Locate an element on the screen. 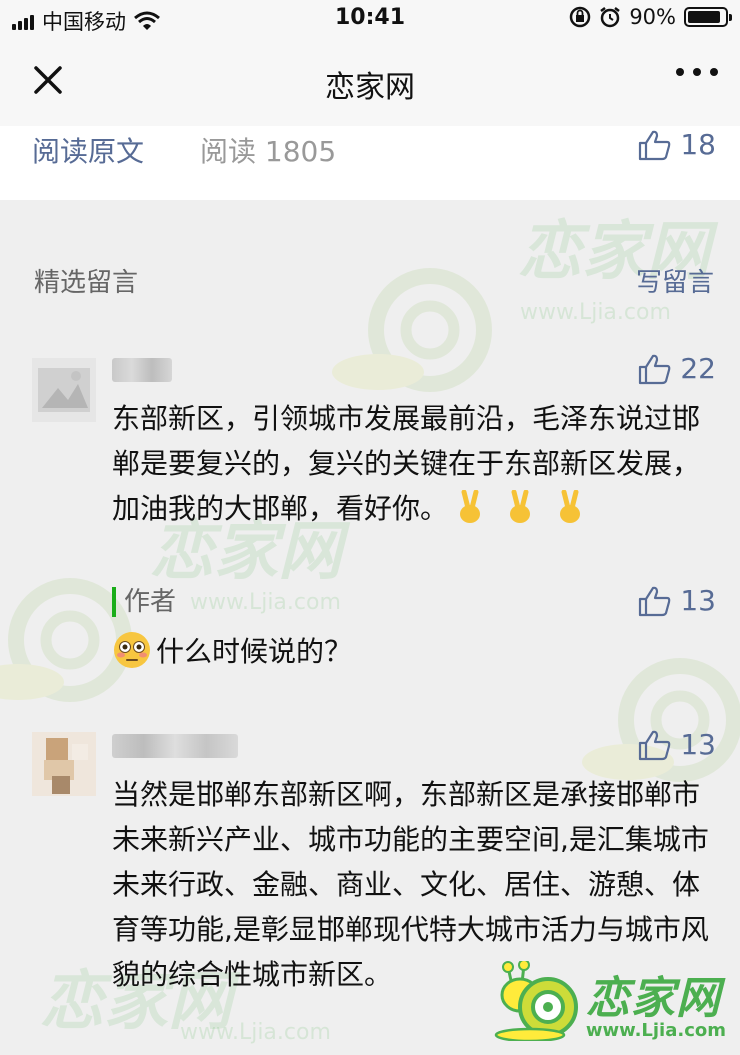 Image resolution: width=740 pixels, height=1055 pixels. rotation-lock-icon is located at coordinates (580, 17).